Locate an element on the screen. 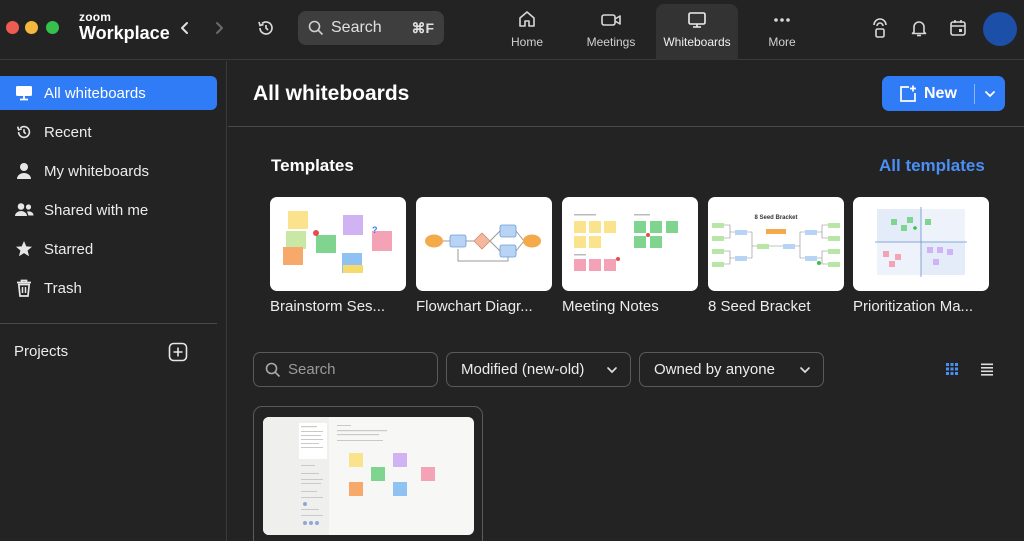 The width and height of the screenshot is (1024, 541). search-label: Search is located at coordinates (356, 27).